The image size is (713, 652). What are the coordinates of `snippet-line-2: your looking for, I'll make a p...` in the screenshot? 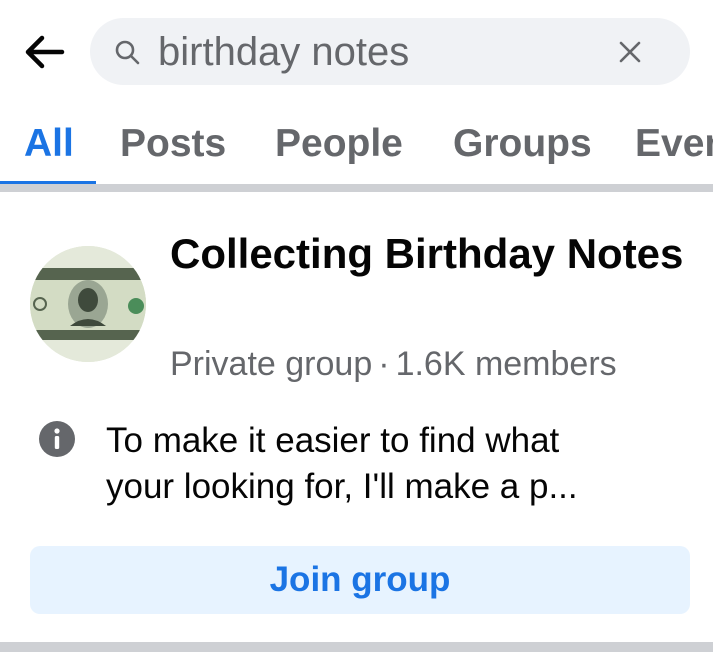 It's located at (342, 486).